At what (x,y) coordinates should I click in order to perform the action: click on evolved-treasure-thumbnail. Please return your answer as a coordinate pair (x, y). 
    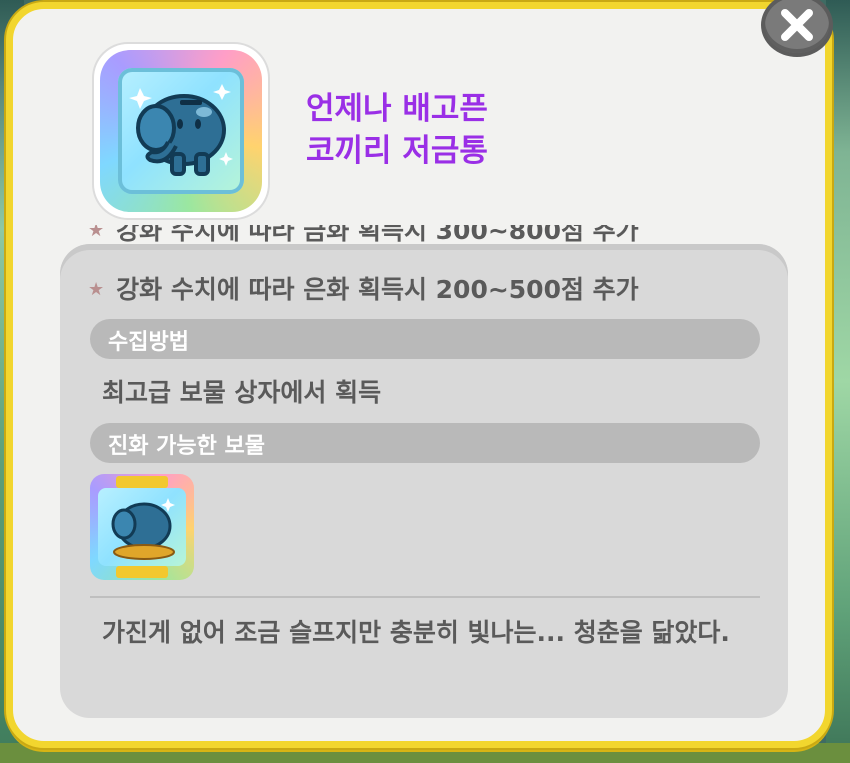
    Looking at the image, I should click on (142, 527).